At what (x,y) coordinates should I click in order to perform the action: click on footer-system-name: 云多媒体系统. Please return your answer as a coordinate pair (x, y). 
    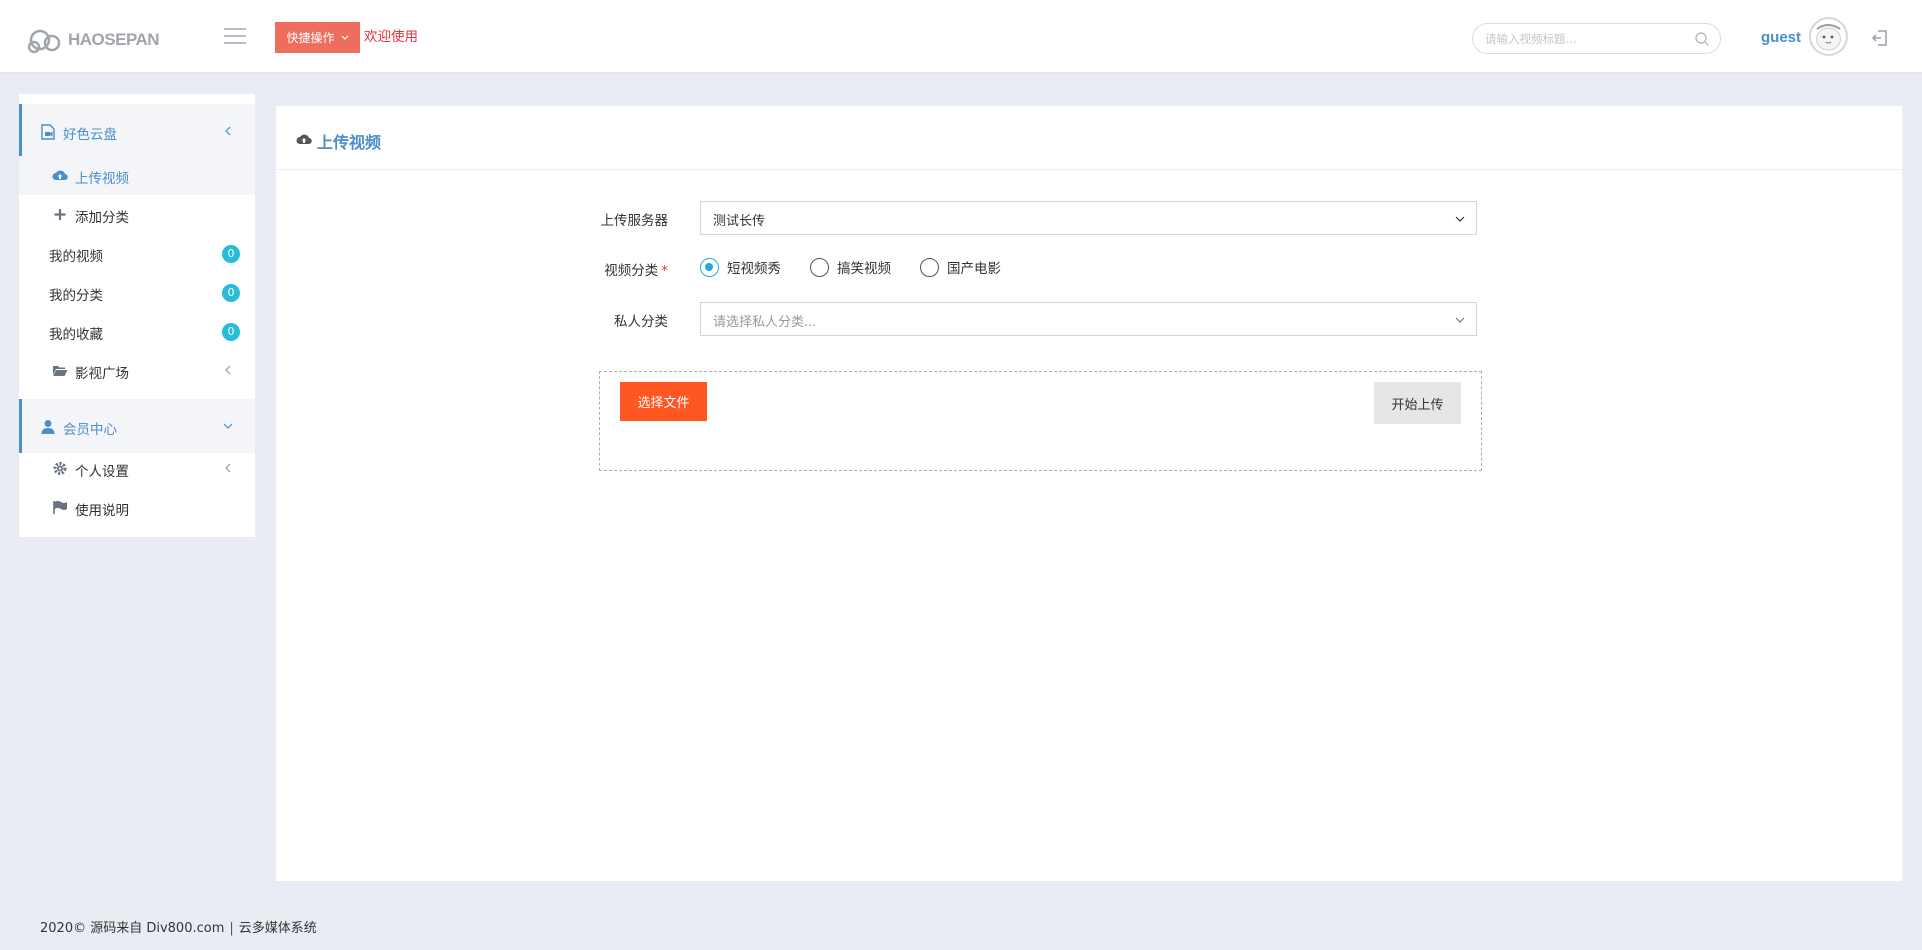
    Looking at the image, I should click on (277, 928).